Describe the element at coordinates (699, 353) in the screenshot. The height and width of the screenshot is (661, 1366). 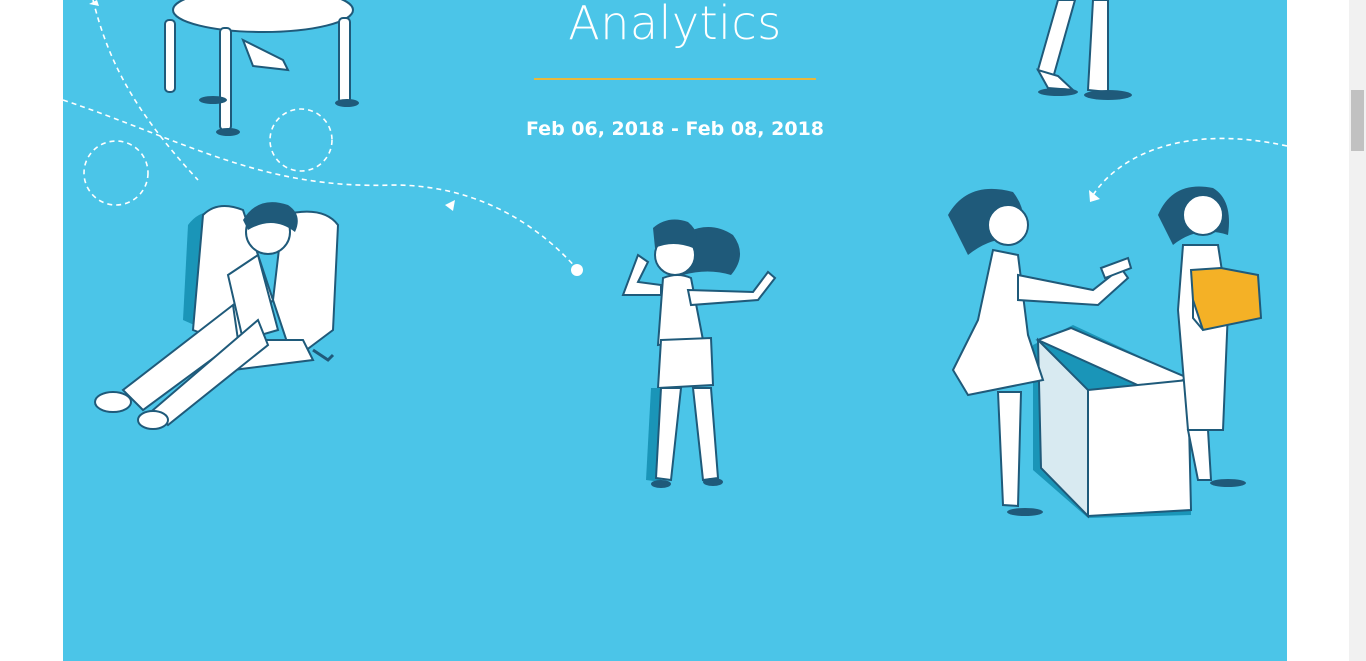
I see `woman-on-phone-icon` at that location.